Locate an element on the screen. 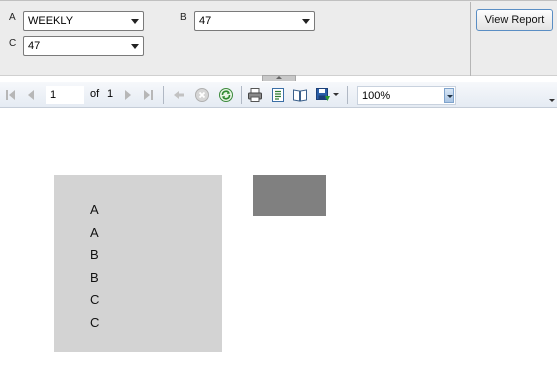 Image resolution: width=557 pixels, height=369 pixels. last-page-icon is located at coordinates (149, 95).